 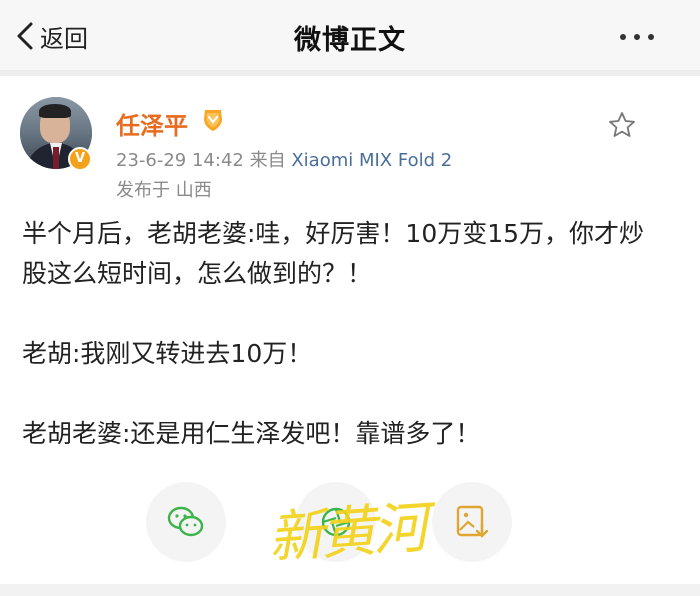 I want to click on post-meta: 23-6-29 14:42 来自 Xiaomi MIX Fold 2, so click(x=284, y=159).